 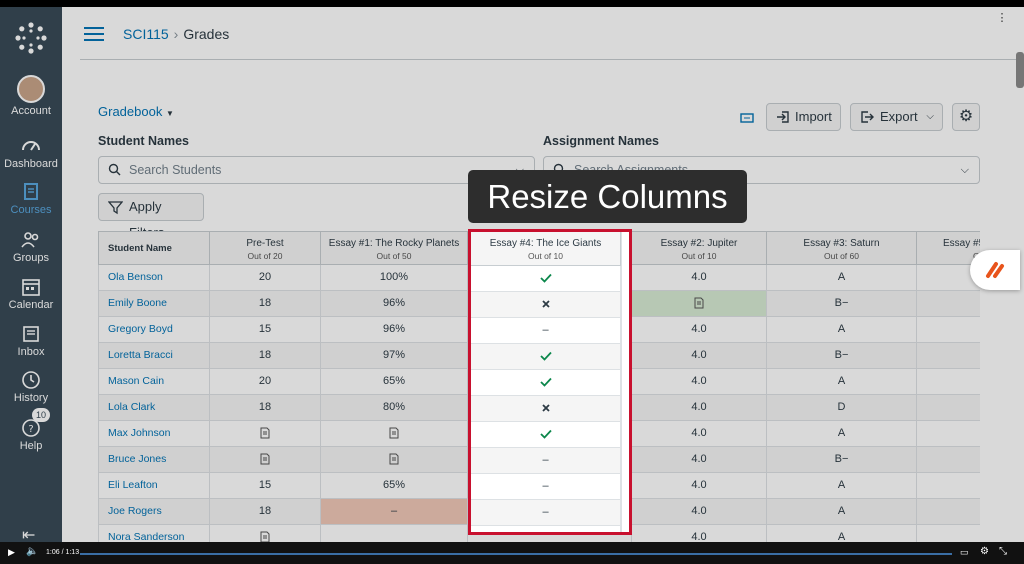 I want to click on play-icon: ▶, so click(x=11, y=552).